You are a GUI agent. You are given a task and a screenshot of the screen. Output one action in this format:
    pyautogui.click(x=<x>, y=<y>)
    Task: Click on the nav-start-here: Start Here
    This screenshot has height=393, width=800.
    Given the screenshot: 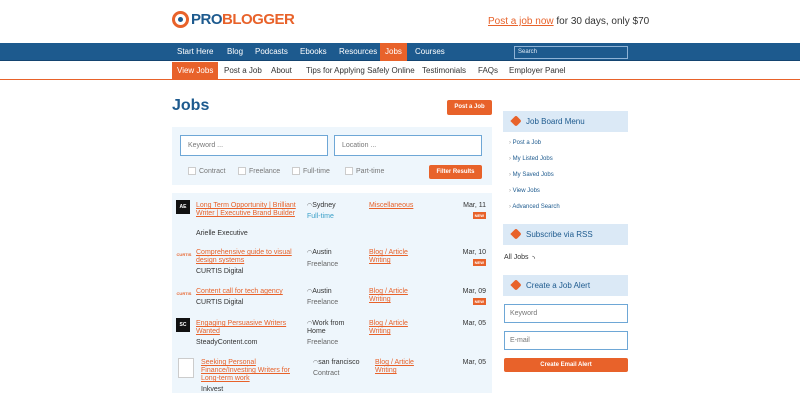 What is the action you would take?
    pyautogui.click(x=195, y=52)
    